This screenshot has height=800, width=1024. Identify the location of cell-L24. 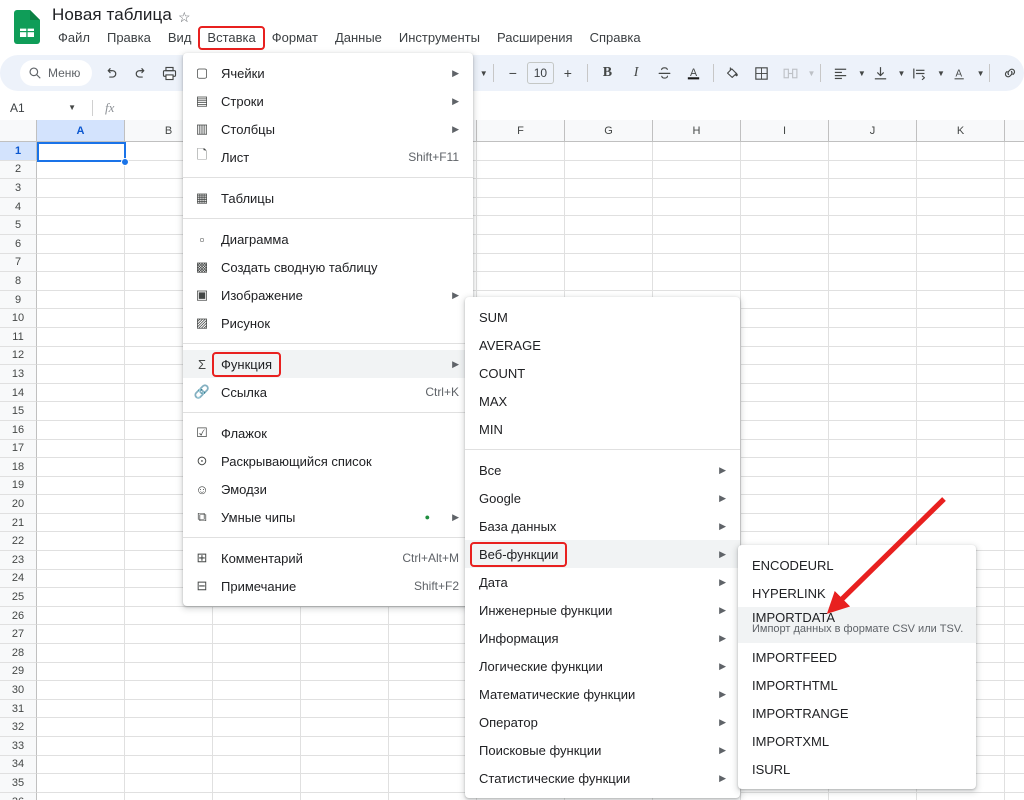
(1014, 579).